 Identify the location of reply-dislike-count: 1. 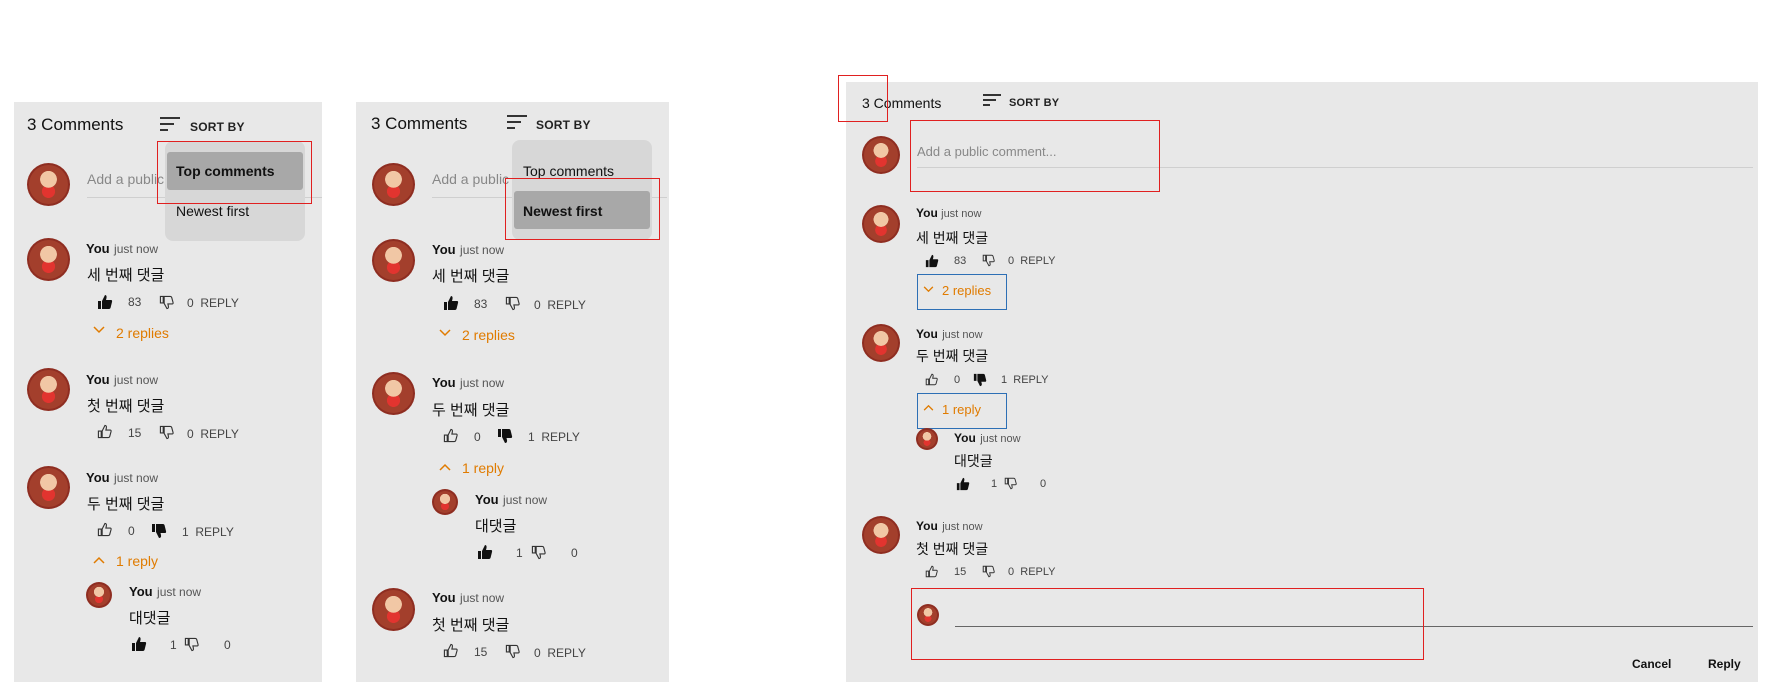
(531, 437).